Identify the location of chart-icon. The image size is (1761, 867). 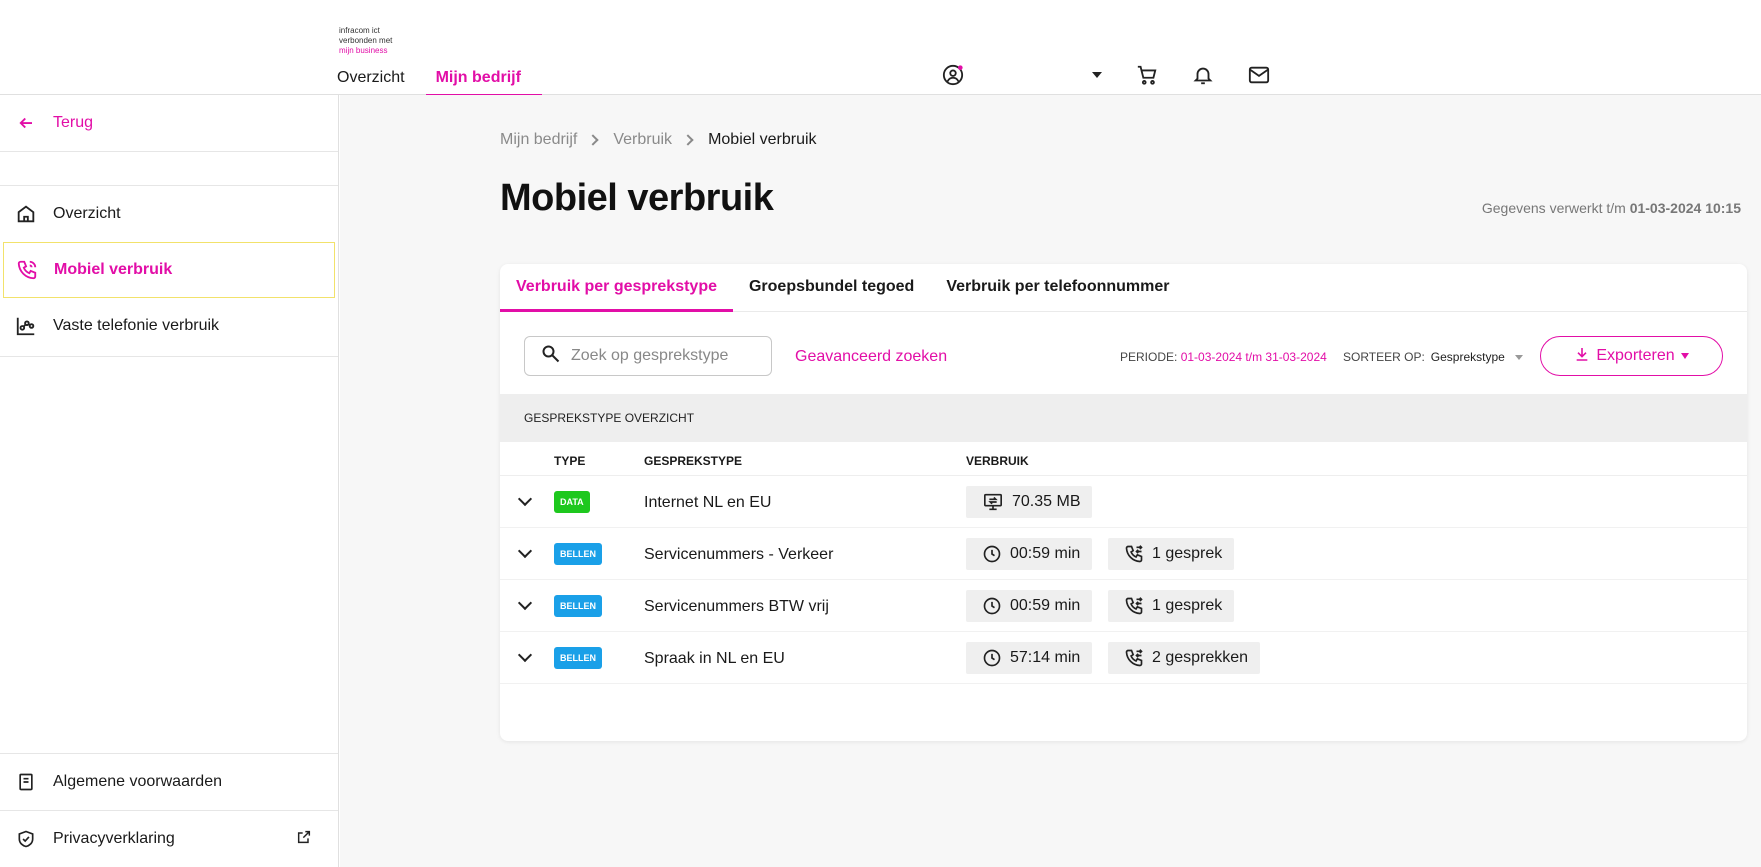
(26, 326).